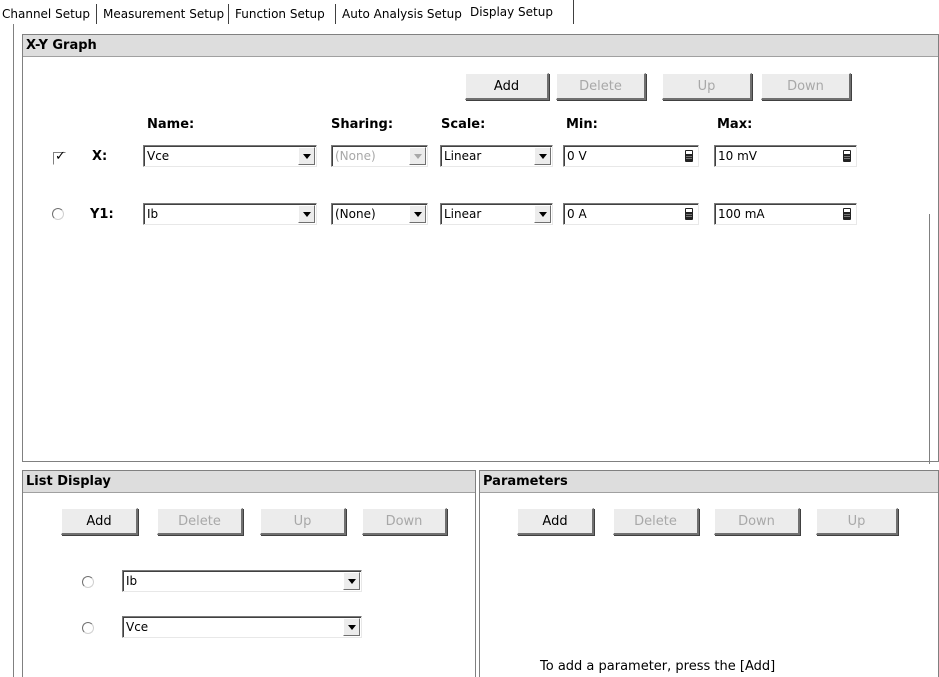 The width and height of the screenshot is (939, 677). What do you see at coordinates (404, 521) in the screenshot?
I see `list-down-button: Down` at bounding box center [404, 521].